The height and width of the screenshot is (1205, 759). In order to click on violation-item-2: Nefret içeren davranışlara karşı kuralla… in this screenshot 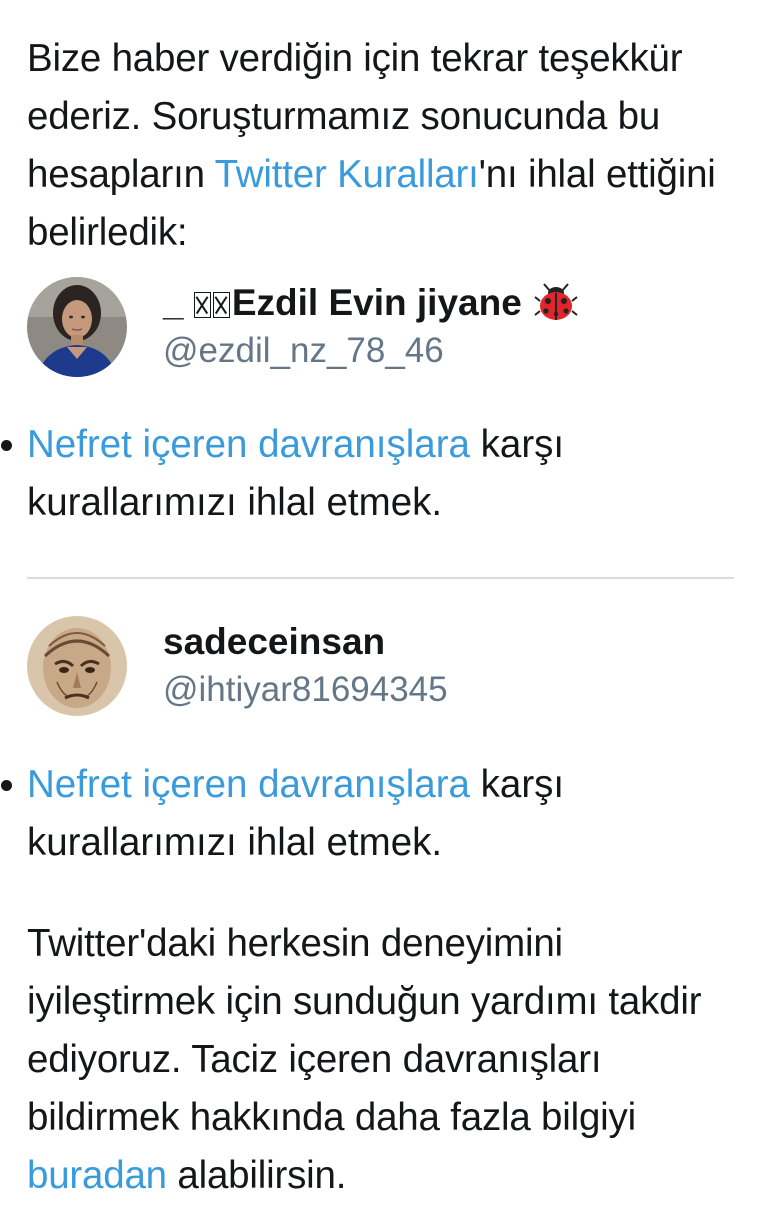, I will do `click(364, 814)`.